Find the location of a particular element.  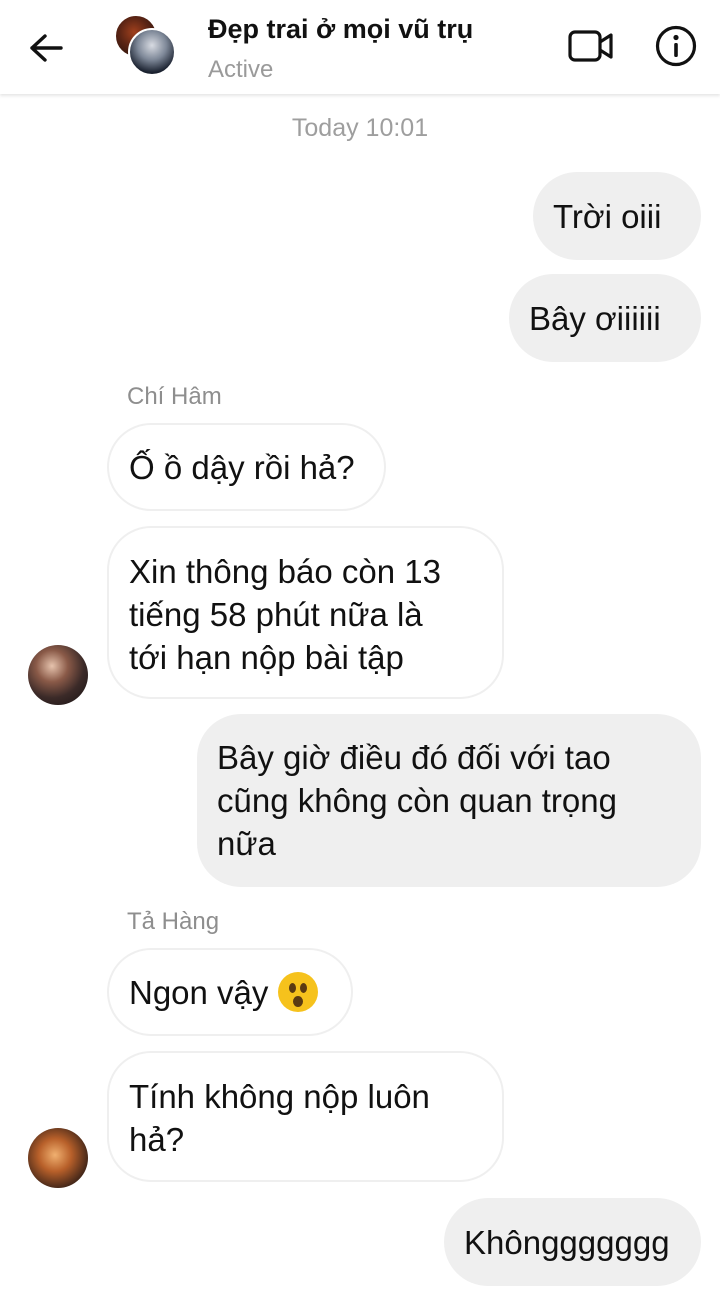

message-text-line: Bây giờ điều đó đối với tao is located at coordinates (414, 757).